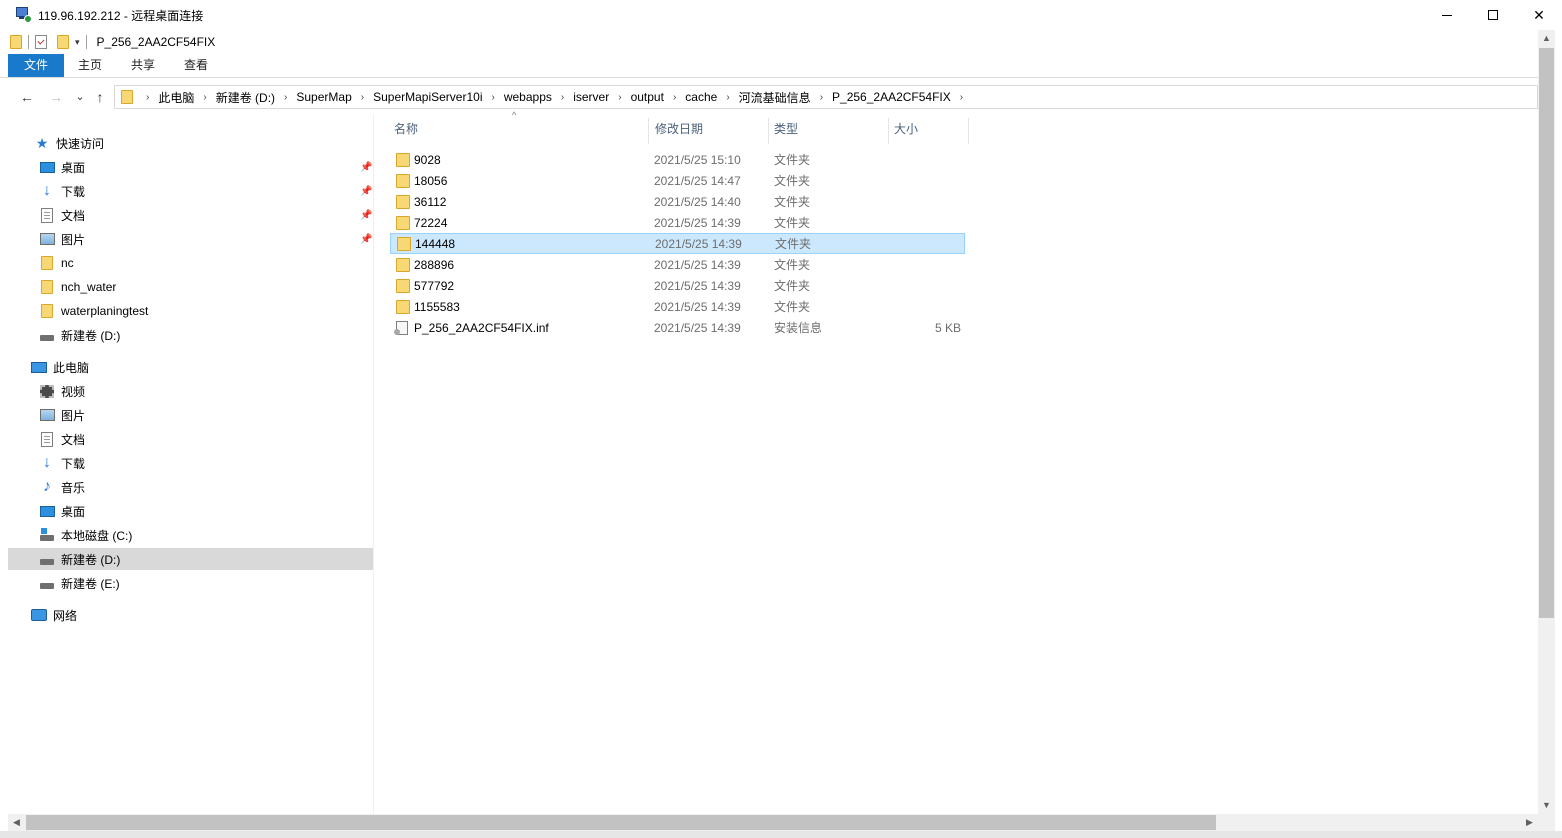  What do you see at coordinates (775, 97) in the screenshot?
I see `breadcrumb-river-info: 河流基础信息` at bounding box center [775, 97].